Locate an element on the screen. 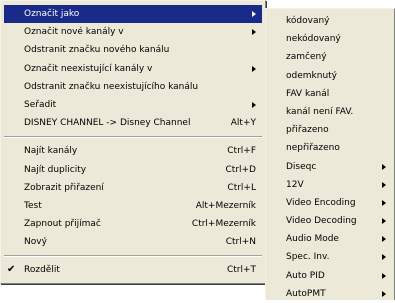  menu-item-label: Diseqc is located at coordinates (301, 166).